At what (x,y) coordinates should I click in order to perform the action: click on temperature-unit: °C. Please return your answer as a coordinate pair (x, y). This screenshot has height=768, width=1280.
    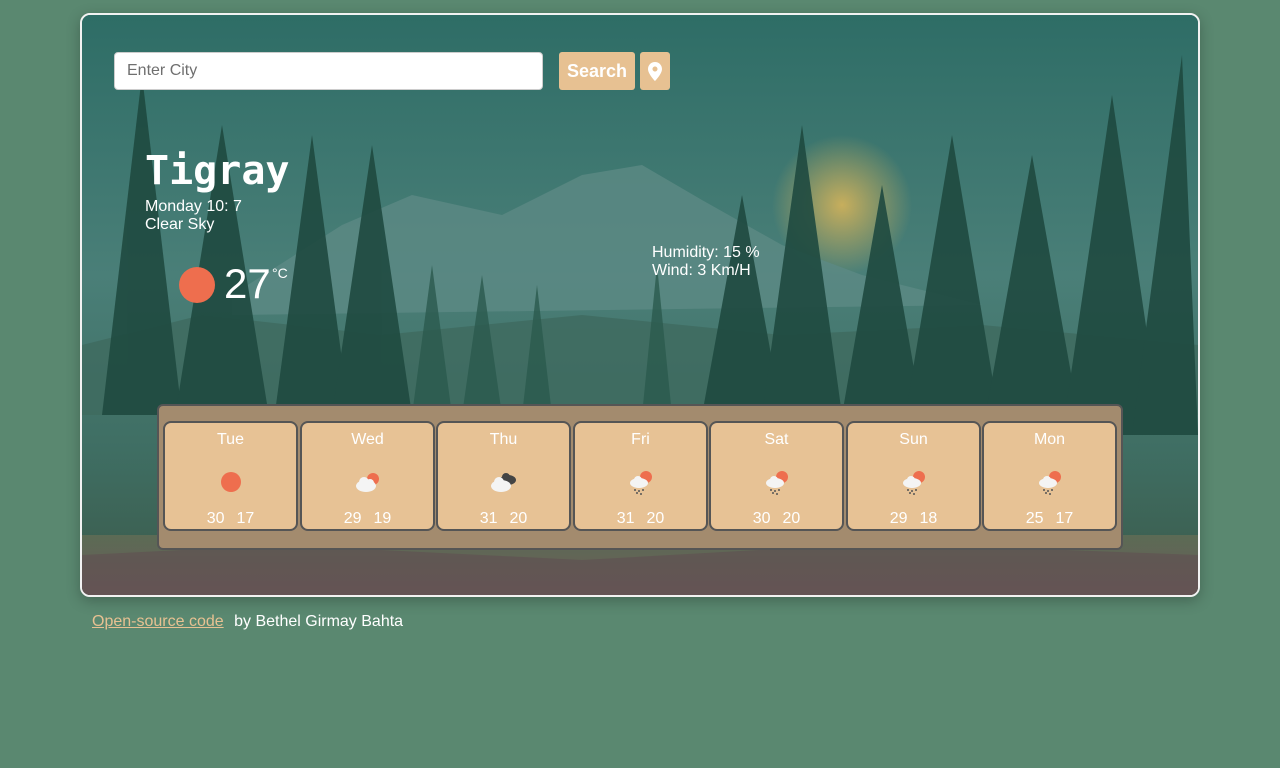
    Looking at the image, I should click on (280, 273).